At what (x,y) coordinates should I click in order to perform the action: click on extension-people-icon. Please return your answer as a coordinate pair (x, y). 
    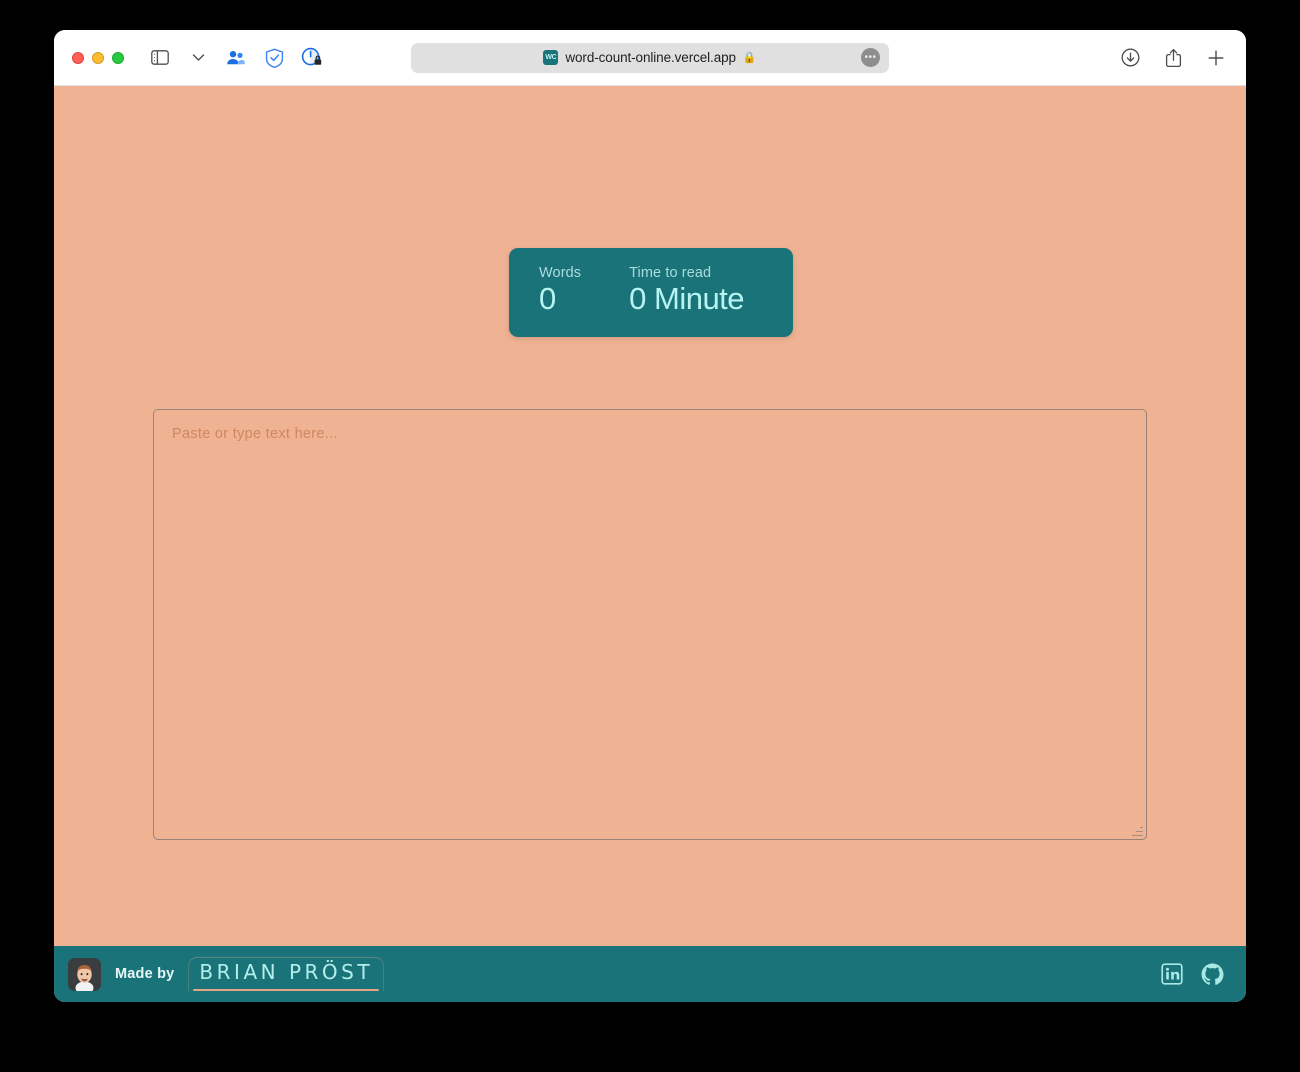
    Looking at the image, I should click on (236, 58).